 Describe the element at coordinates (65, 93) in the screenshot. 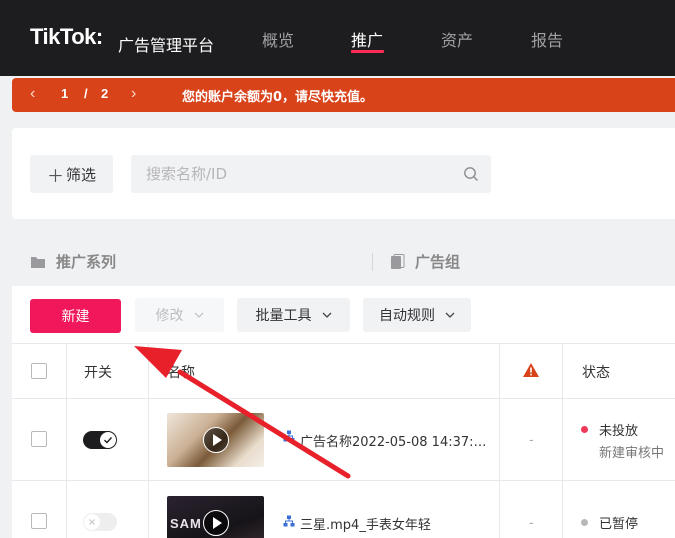

I see `notice-page-current: 1` at that location.